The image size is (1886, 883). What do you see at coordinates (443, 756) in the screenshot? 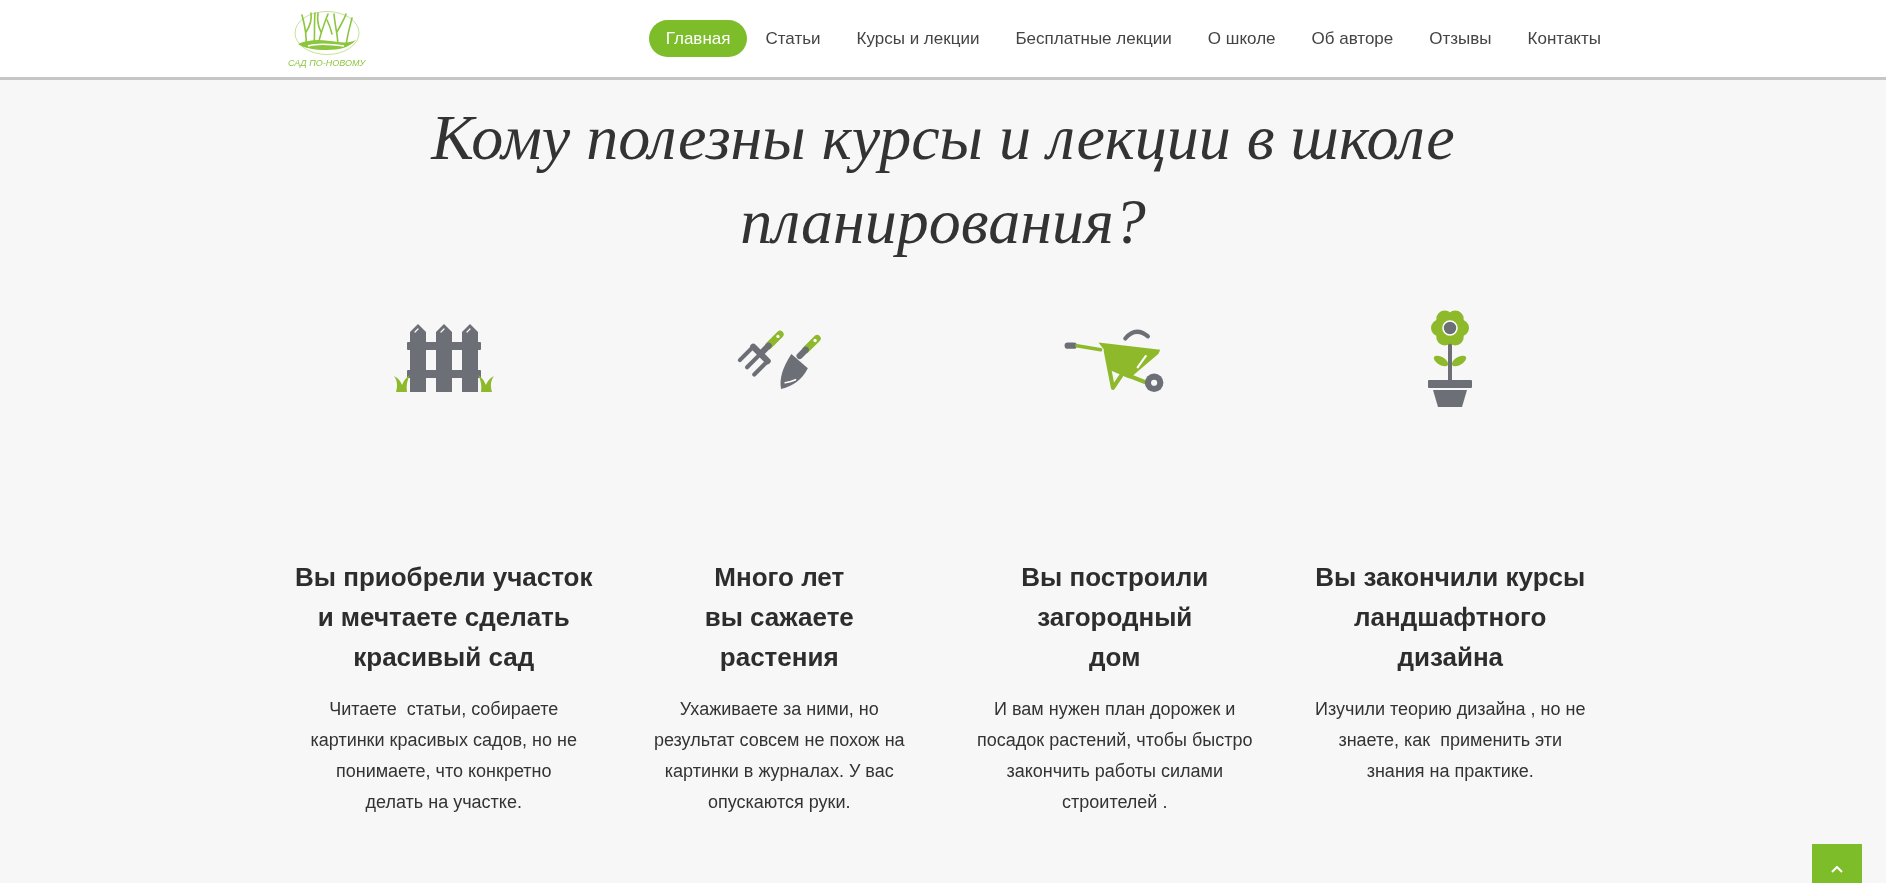
I see `feature-text: Читаете статьи, собираете картинки красивых садов, но не понимаете, что конкретно делать на участке.` at bounding box center [443, 756].